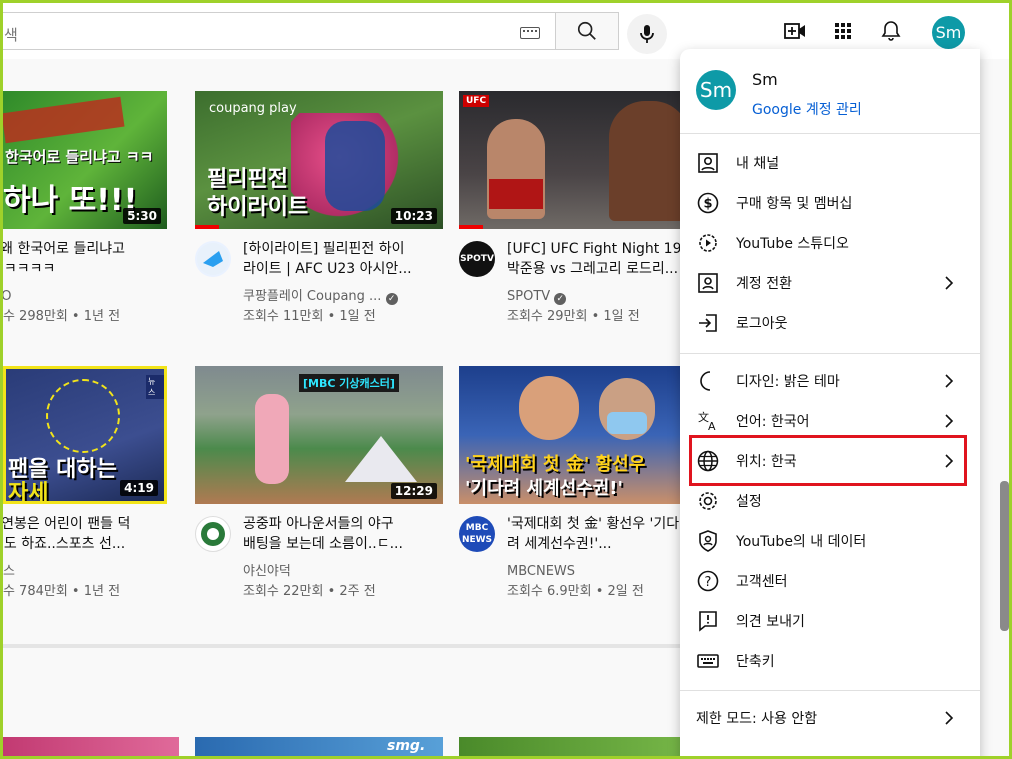 The width and height of the screenshot is (1012, 759). I want to click on menu-item-label: 제한 모드: 사용 안함, so click(757, 719).